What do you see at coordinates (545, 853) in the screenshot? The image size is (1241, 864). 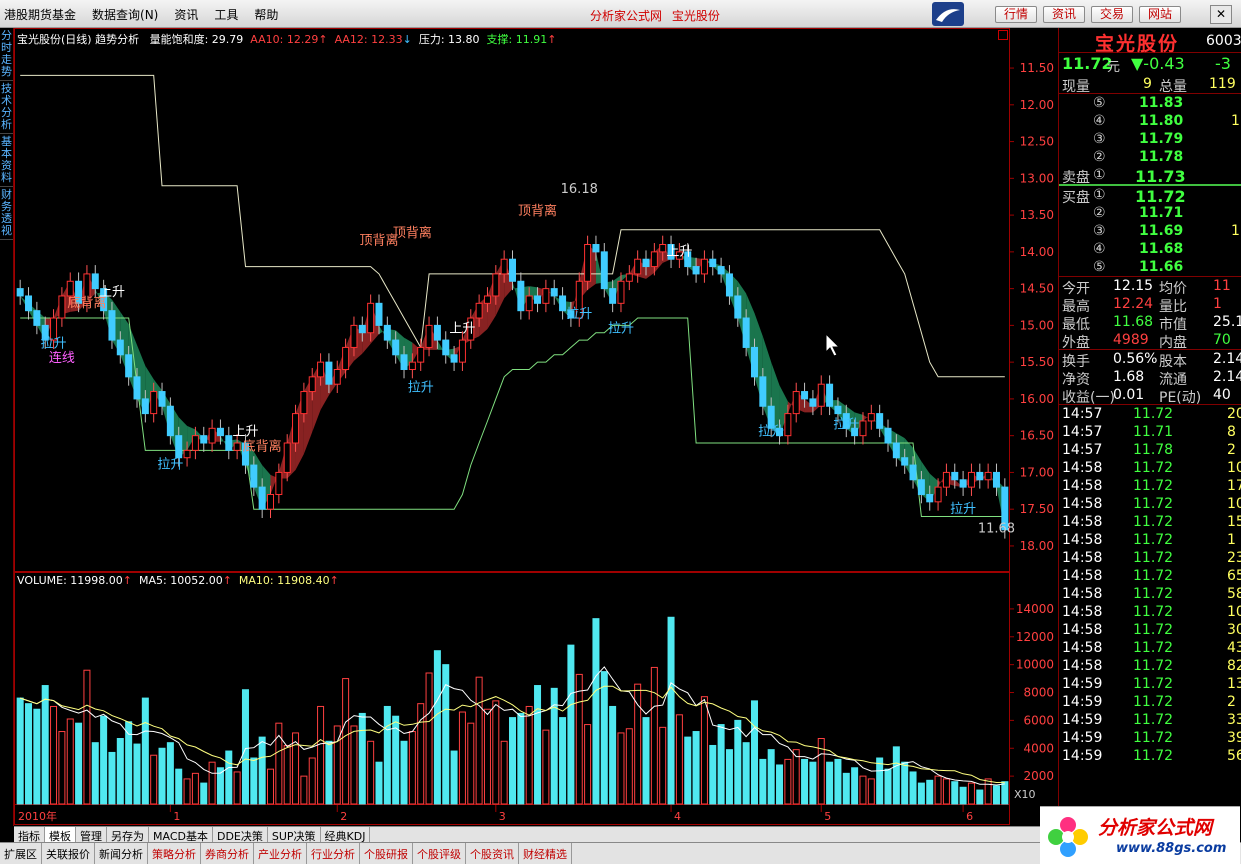 I see `bottom-link-10: 财经精选` at bounding box center [545, 853].